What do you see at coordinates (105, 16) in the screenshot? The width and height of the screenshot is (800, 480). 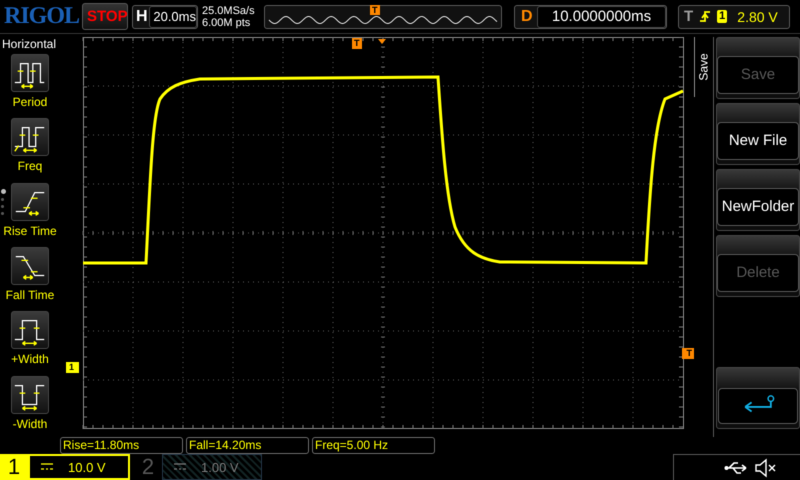 I see `run-stop-status: STOP` at bounding box center [105, 16].